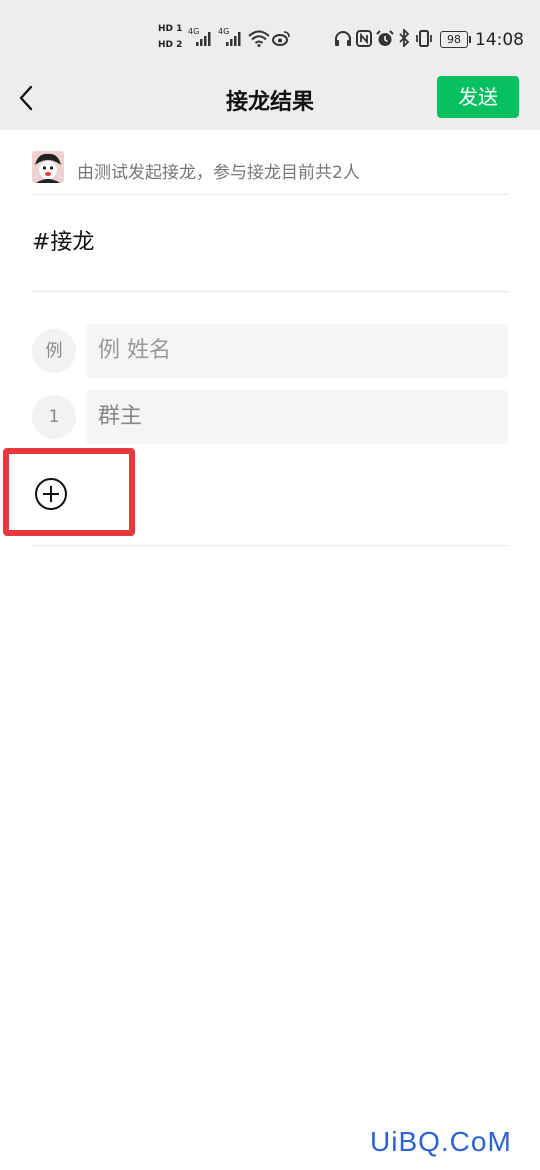  Describe the element at coordinates (424, 38) in the screenshot. I see `vibrate-icon` at that location.